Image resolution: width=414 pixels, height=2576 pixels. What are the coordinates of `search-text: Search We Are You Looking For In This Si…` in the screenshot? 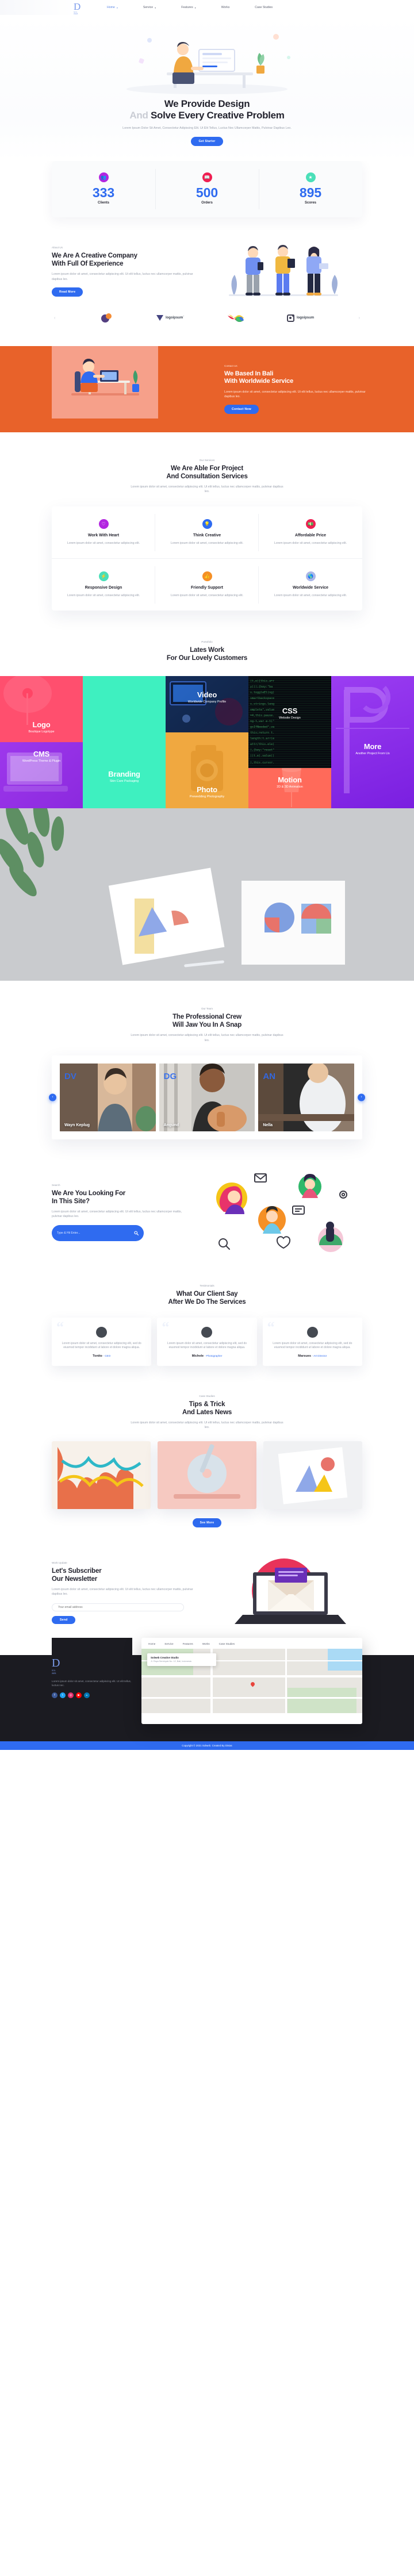 It's located at (122, 1213).